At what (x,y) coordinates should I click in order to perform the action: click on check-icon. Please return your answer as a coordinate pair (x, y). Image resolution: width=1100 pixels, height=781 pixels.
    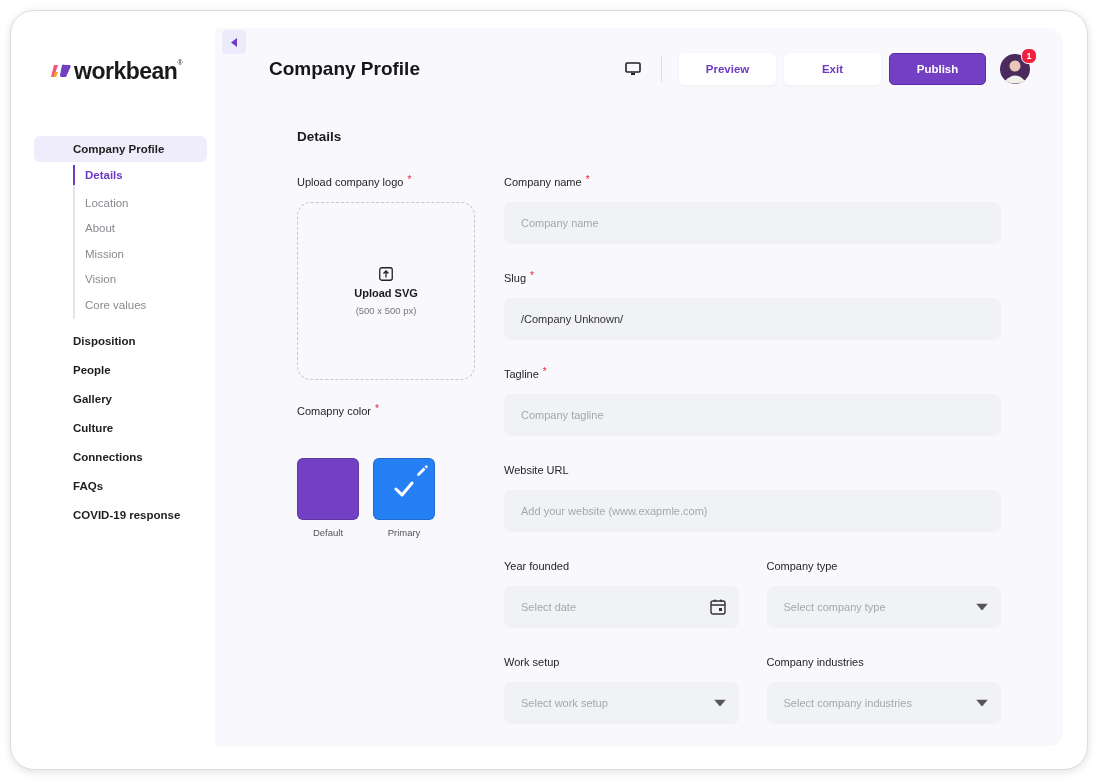
    Looking at the image, I should click on (404, 489).